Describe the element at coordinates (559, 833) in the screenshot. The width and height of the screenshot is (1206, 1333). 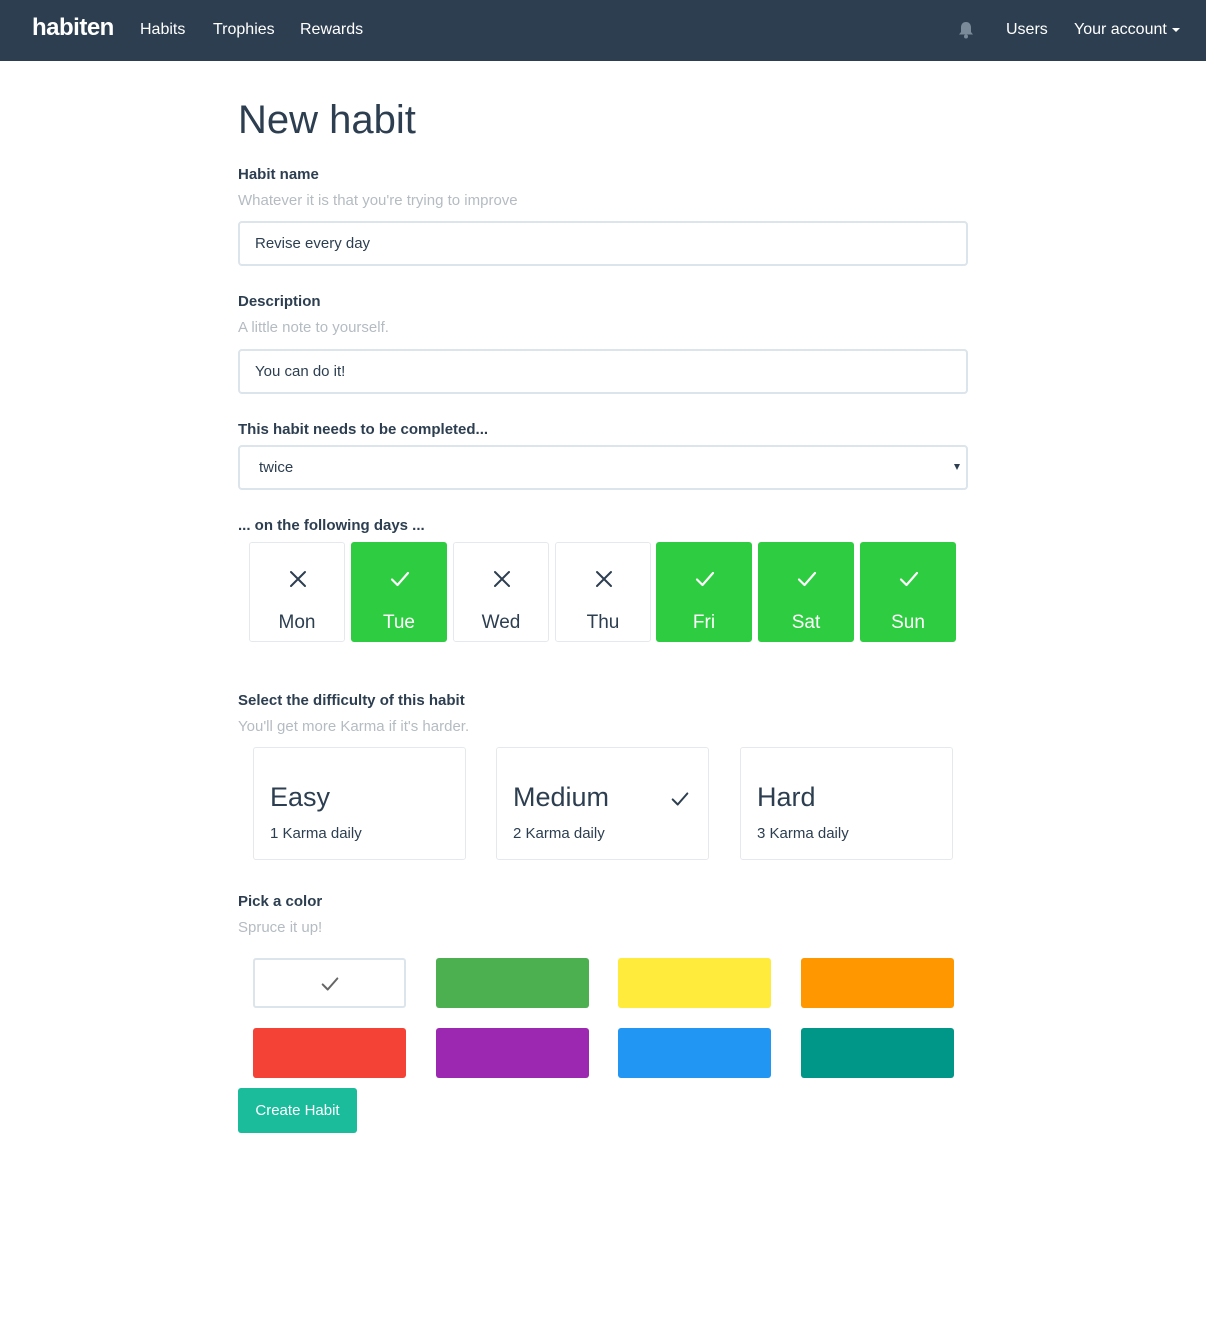
I see `difficulty-karma: 2 Karma daily` at that location.